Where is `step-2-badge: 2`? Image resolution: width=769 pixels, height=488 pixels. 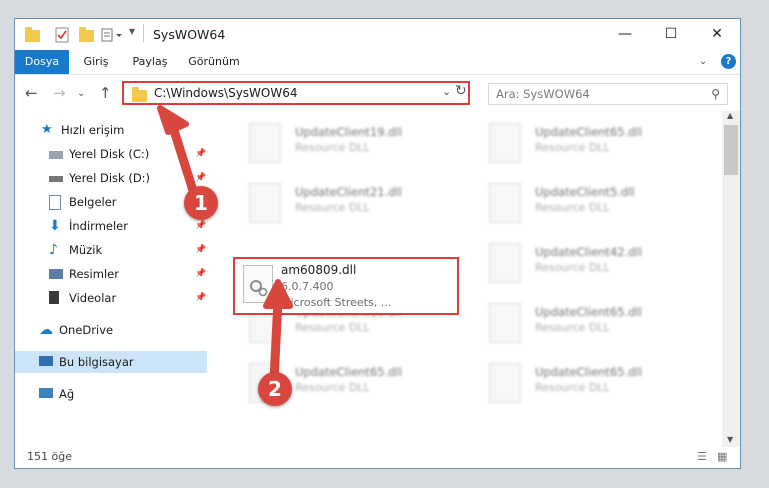 step-2-badge: 2 is located at coordinates (275, 389).